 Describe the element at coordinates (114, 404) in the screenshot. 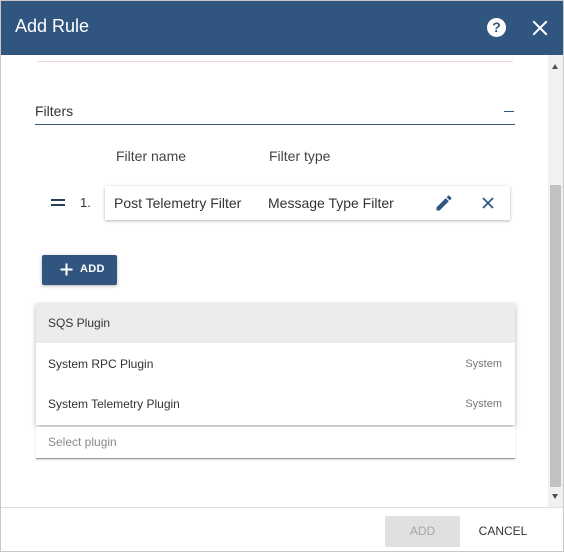

I see `plugin-option-name: System Telemetry Plugin` at that location.